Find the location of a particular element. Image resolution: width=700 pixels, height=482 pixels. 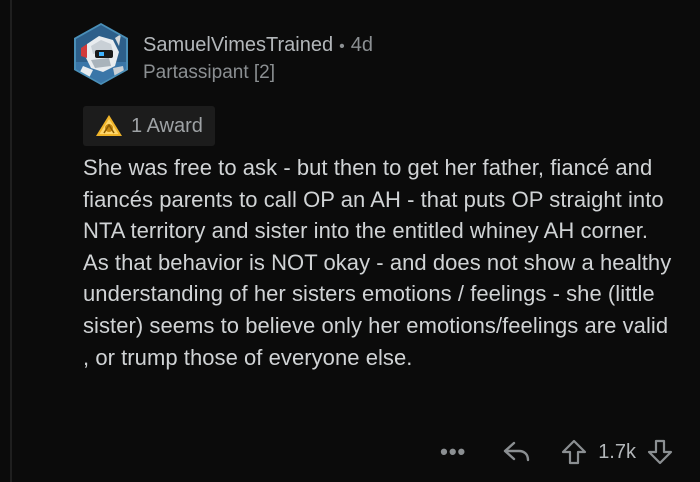

award-badge: 1 Award is located at coordinates (149, 126).